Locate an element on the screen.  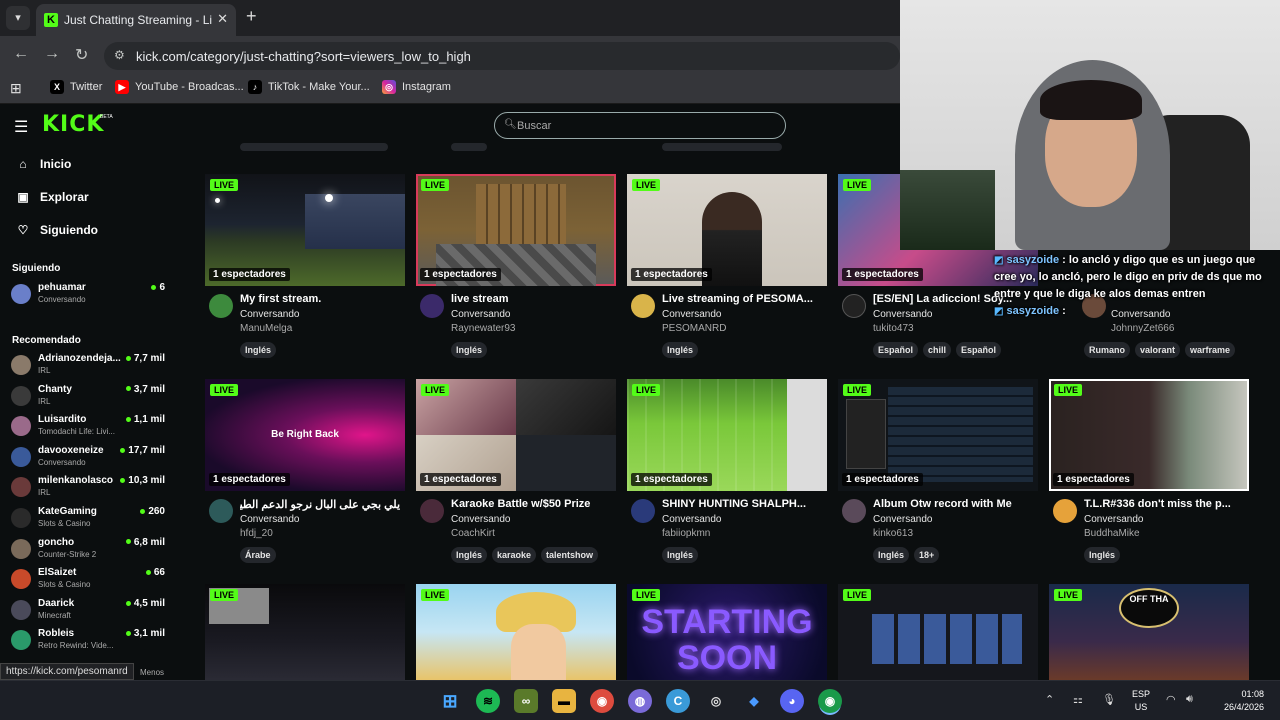
nav-home: ⌂ Inicio is located at coordinates (43, 164).